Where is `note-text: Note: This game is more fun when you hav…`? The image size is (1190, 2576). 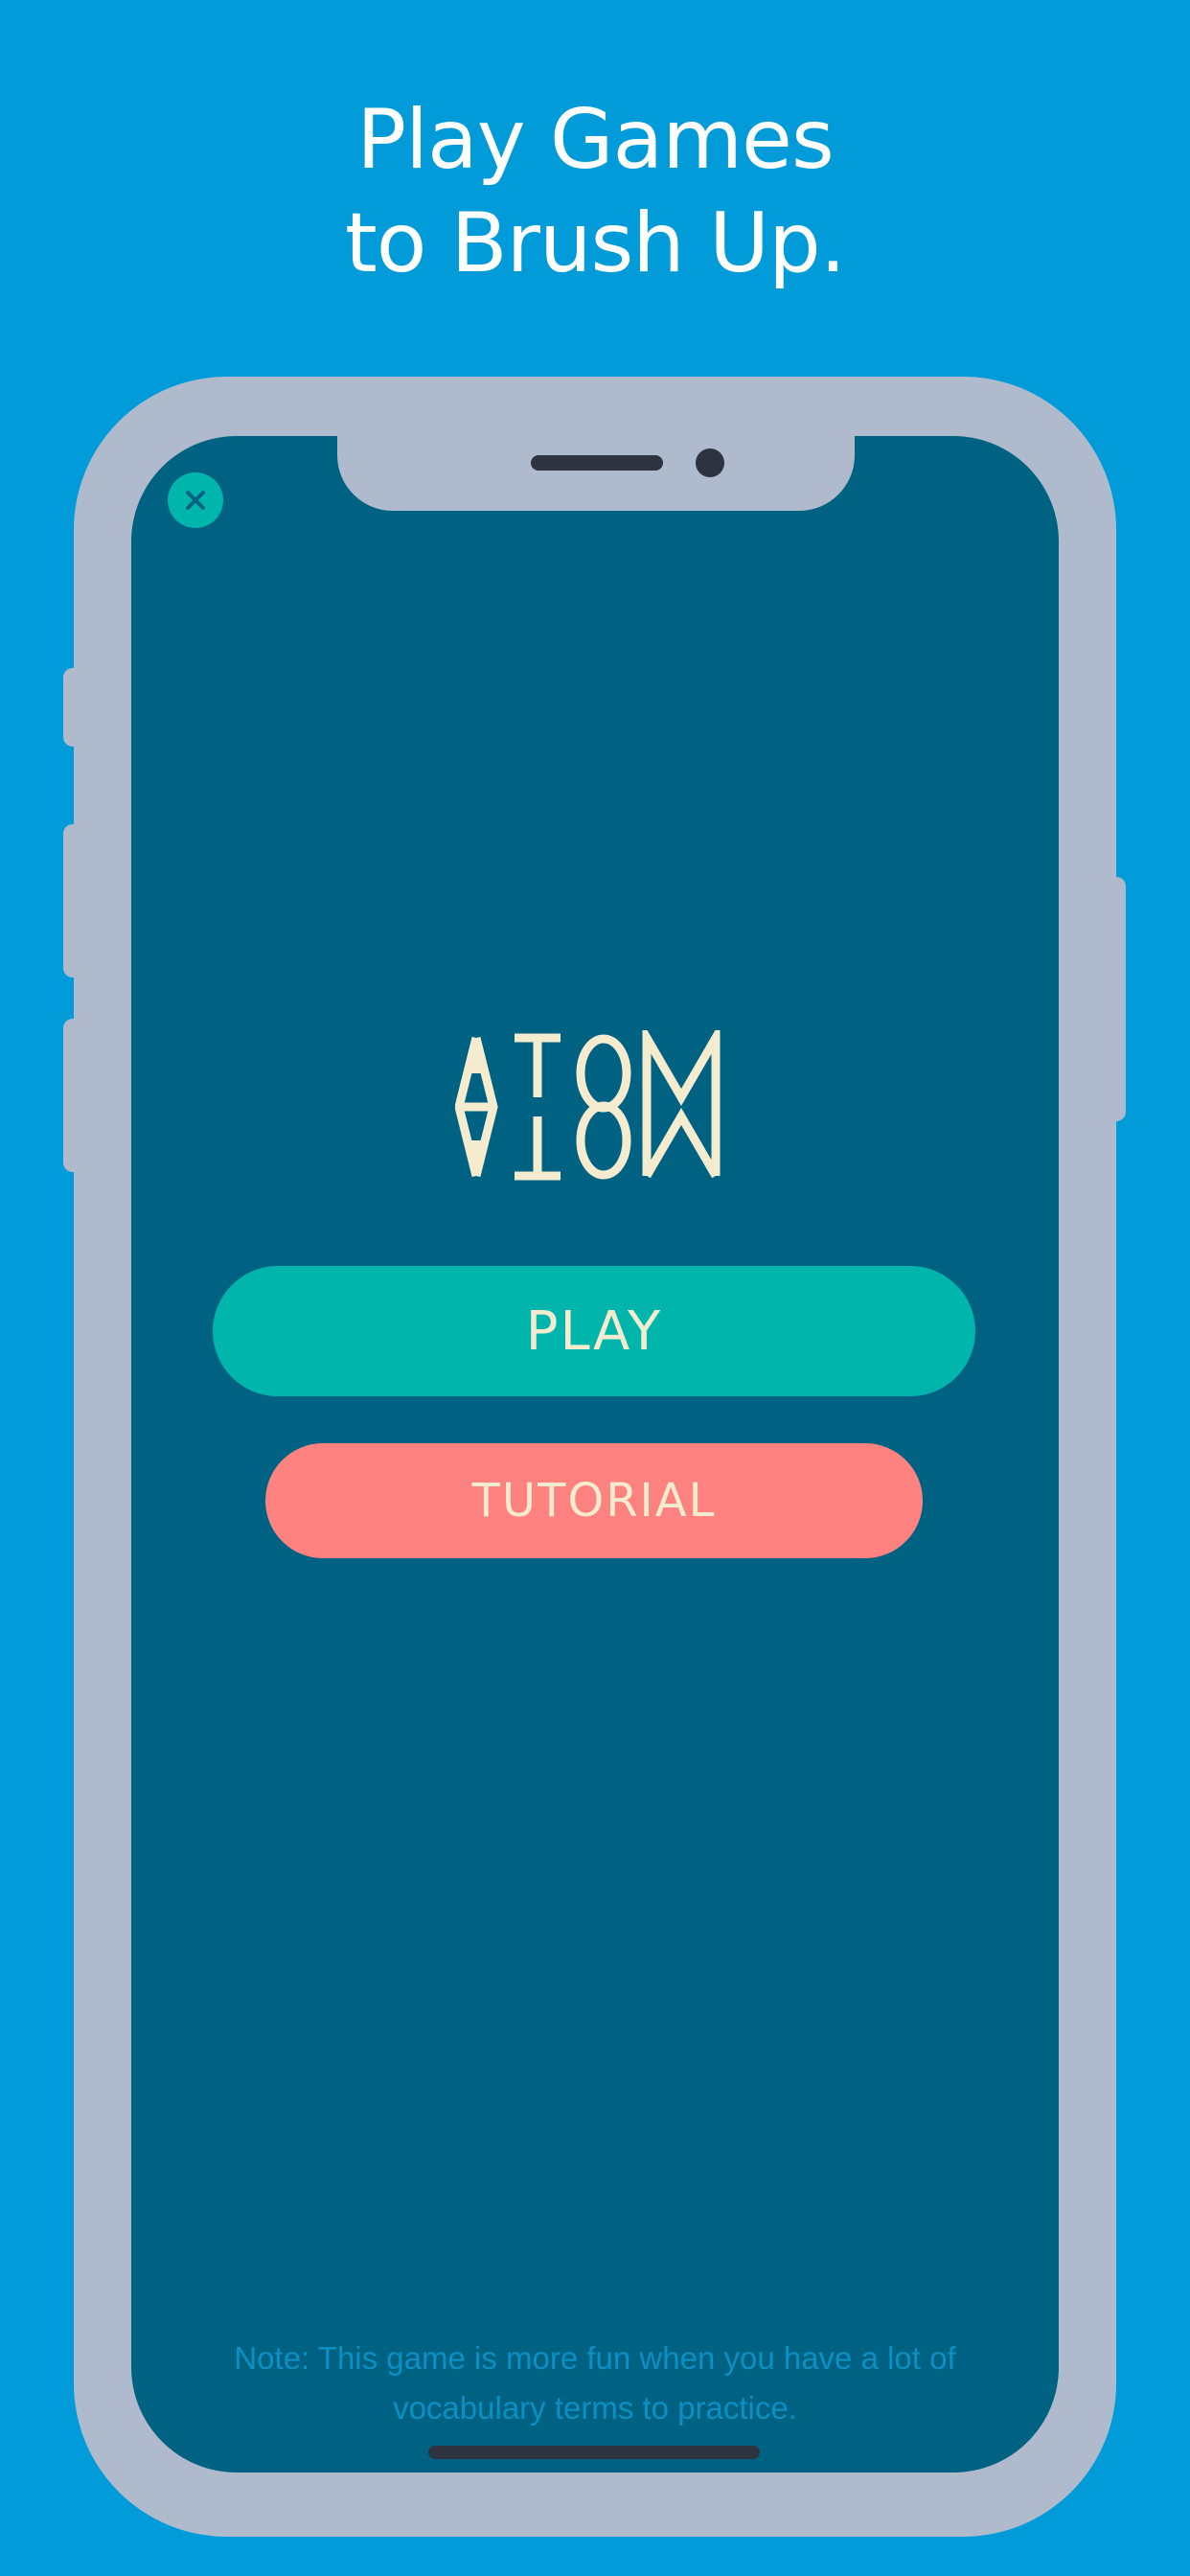
note-text: Note: This game is more fun when you hav… is located at coordinates (595, 2383).